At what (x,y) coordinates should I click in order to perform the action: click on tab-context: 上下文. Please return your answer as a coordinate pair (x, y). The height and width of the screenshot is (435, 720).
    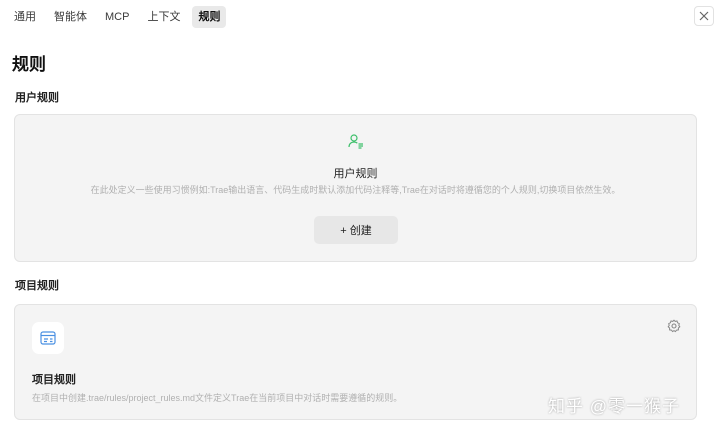
    Looking at the image, I should click on (163, 17).